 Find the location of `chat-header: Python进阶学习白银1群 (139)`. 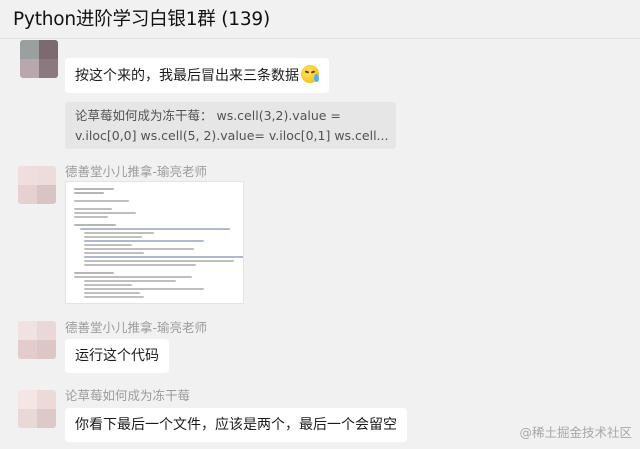

chat-header: Python进阶学习白银1群 (139) is located at coordinates (320, 19).